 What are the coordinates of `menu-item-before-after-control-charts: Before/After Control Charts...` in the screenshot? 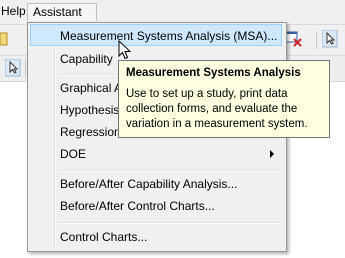 It's located at (156, 206).